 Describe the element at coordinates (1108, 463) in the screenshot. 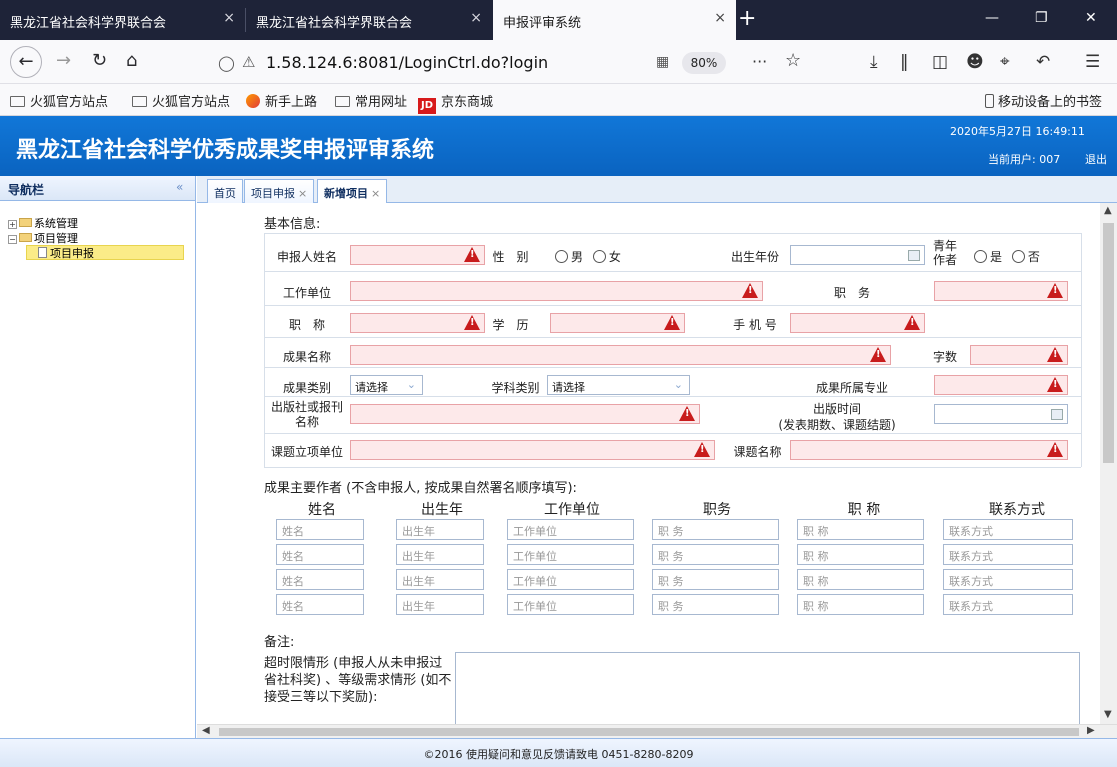

I see `vertical-scrollbar: ▲ ▼` at that location.